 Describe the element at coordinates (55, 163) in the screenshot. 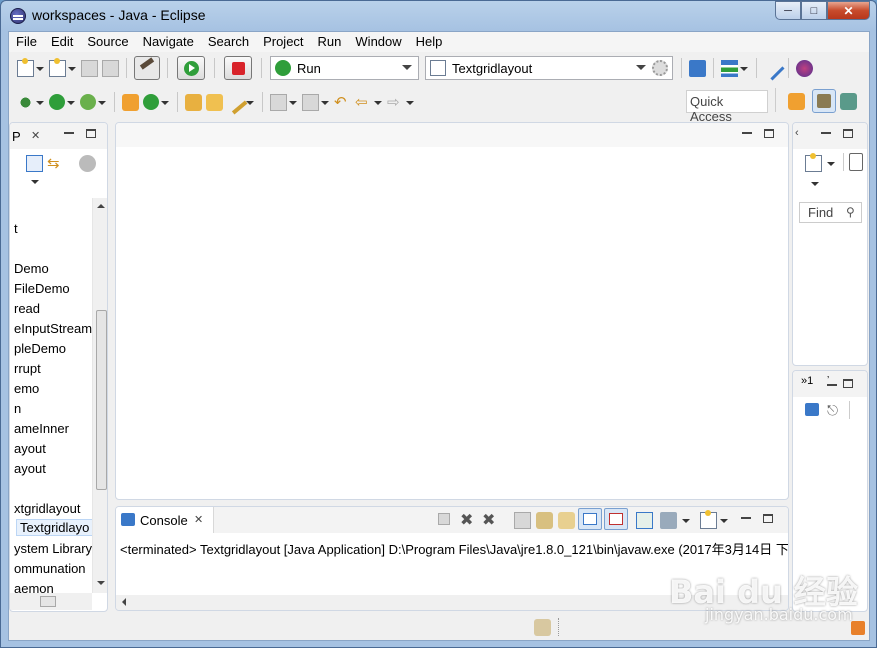

I see `link-with-editor-icon: ⇆` at that location.